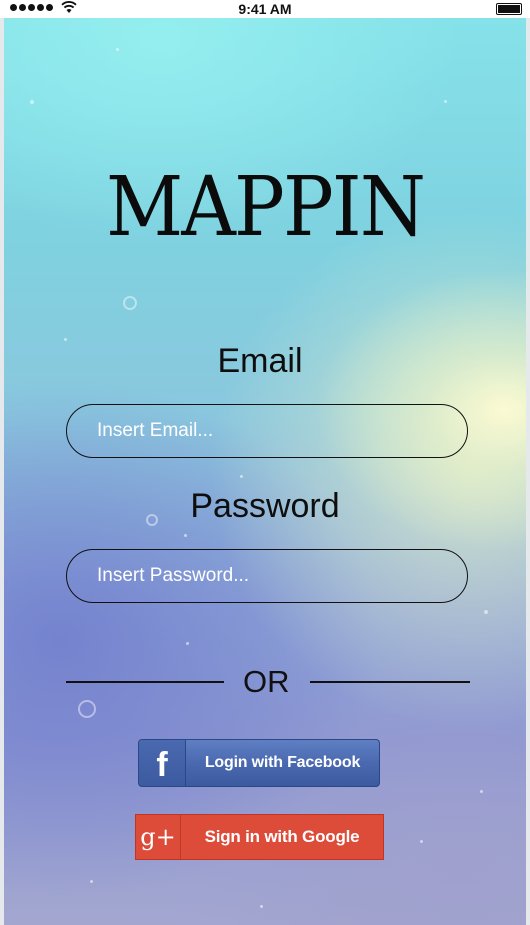 This screenshot has height=925, width=530. I want to click on separator-line-right, so click(390, 682).